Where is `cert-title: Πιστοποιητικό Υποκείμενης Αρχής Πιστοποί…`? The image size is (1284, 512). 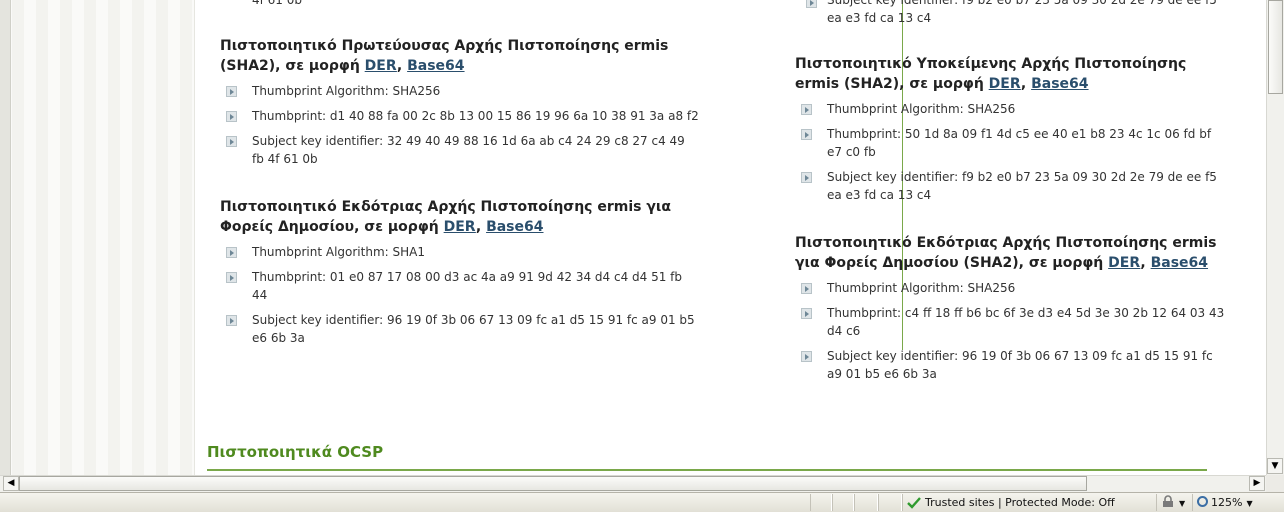 cert-title: Πιστοποιητικό Υποκείμενης Αρχής Πιστοποί… is located at coordinates (991, 74).